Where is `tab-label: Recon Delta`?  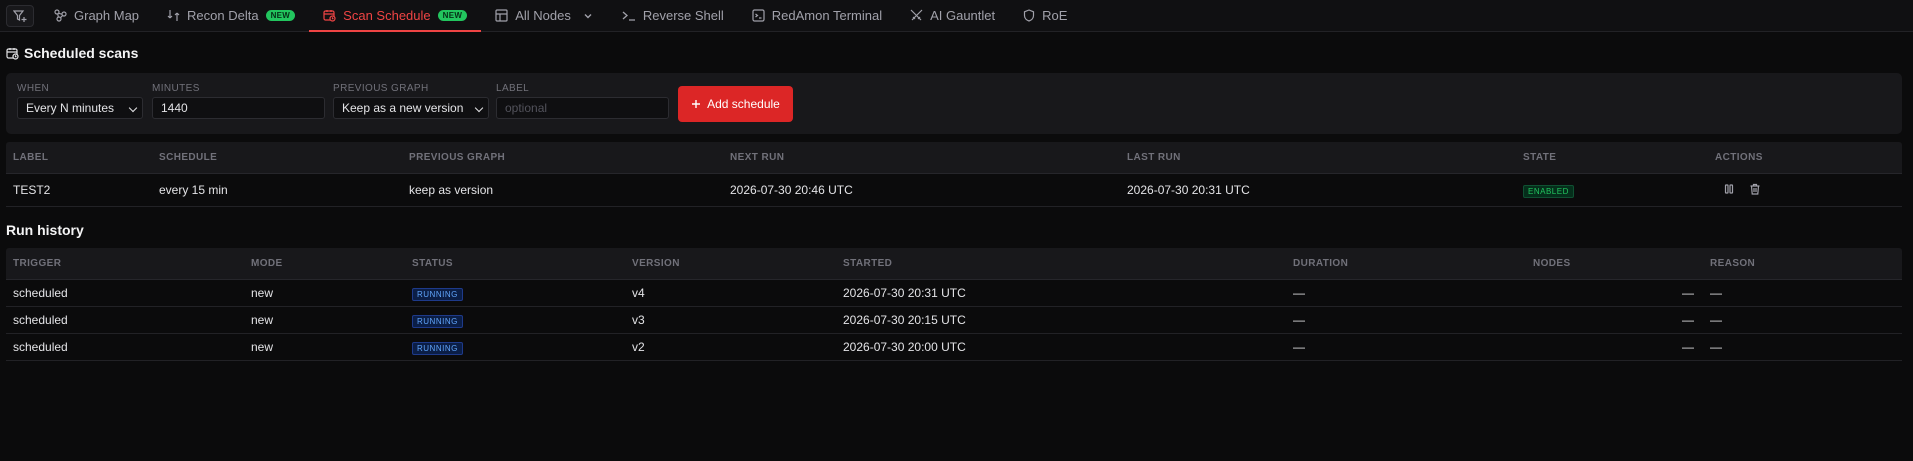
tab-label: Recon Delta is located at coordinates (223, 15).